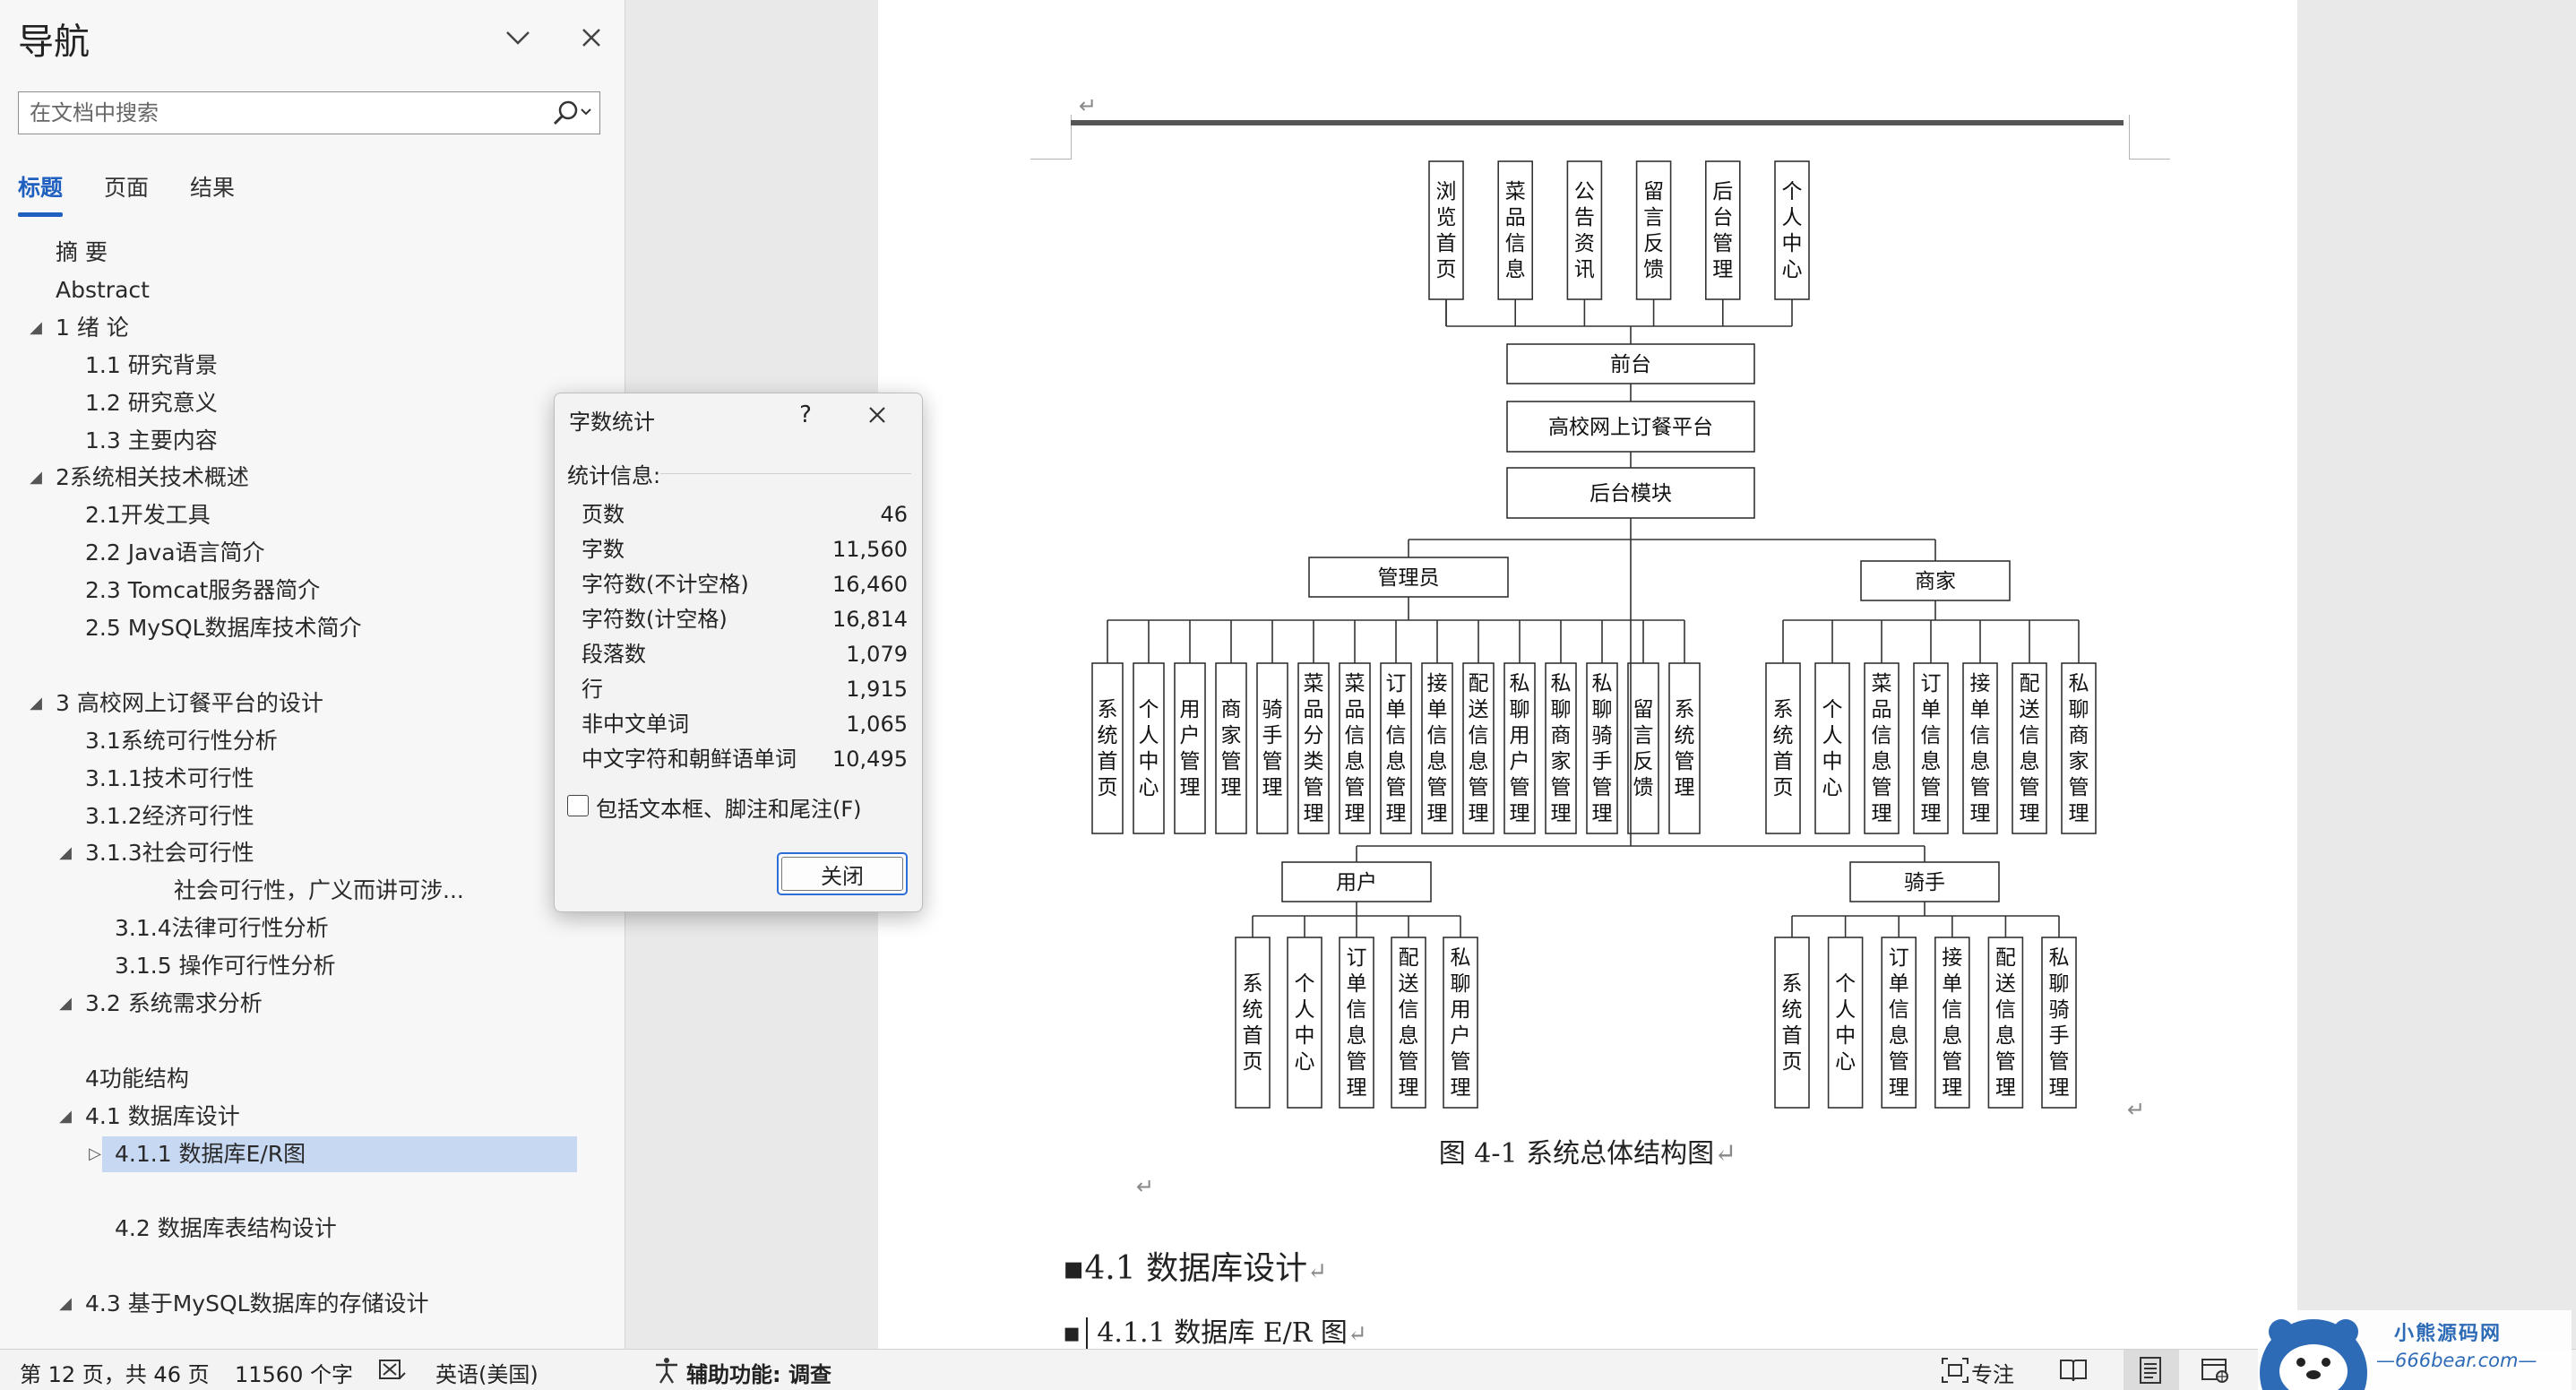 This screenshot has height=1390, width=2576. Describe the element at coordinates (175, 553) in the screenshot. I see `outline-item: 2.2 Java语言简介` at that location.